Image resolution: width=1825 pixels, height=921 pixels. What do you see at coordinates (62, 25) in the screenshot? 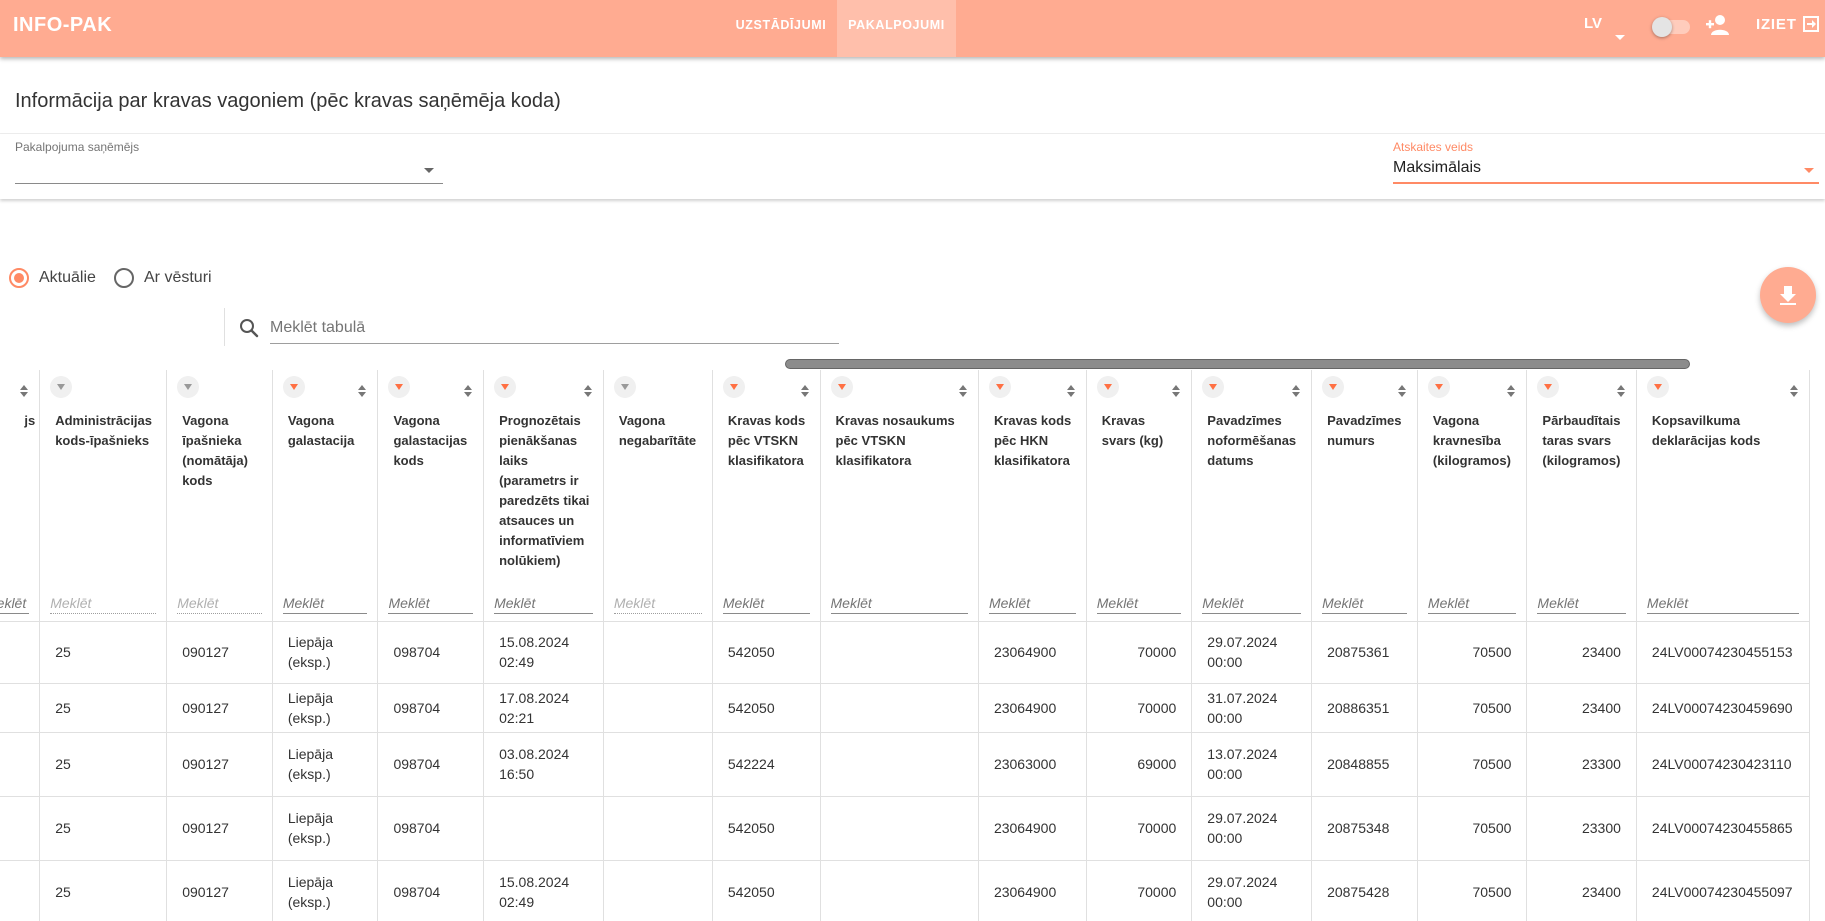
I see `app-logo: INFO-PAK` at bounding box center [62, 25].